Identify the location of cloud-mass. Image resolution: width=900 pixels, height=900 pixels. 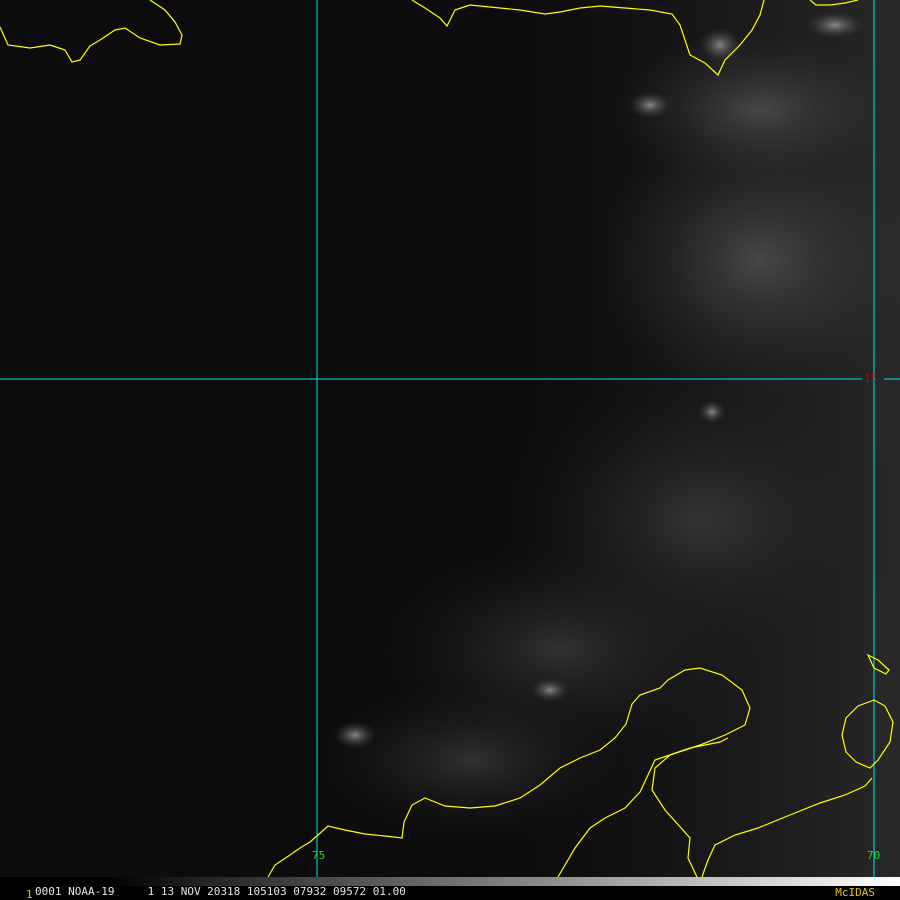
(470, 760).